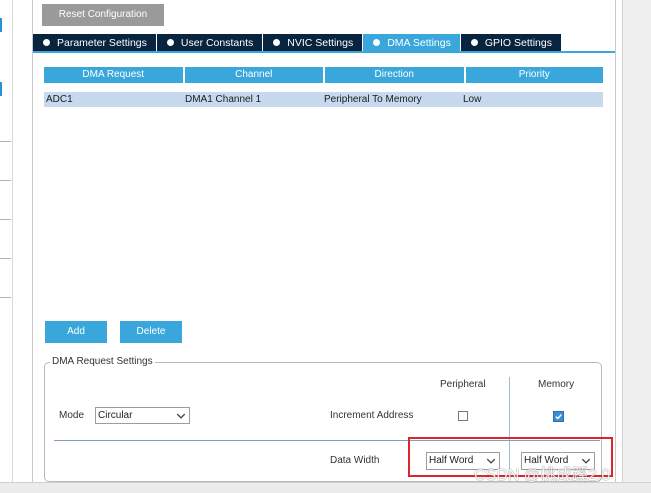 Image resolution: width=651 pixels, height=493 pixels. Describe the element at coordinates (115, 415) in the screenshot. I see `mode-select-value: Circular` at that location.